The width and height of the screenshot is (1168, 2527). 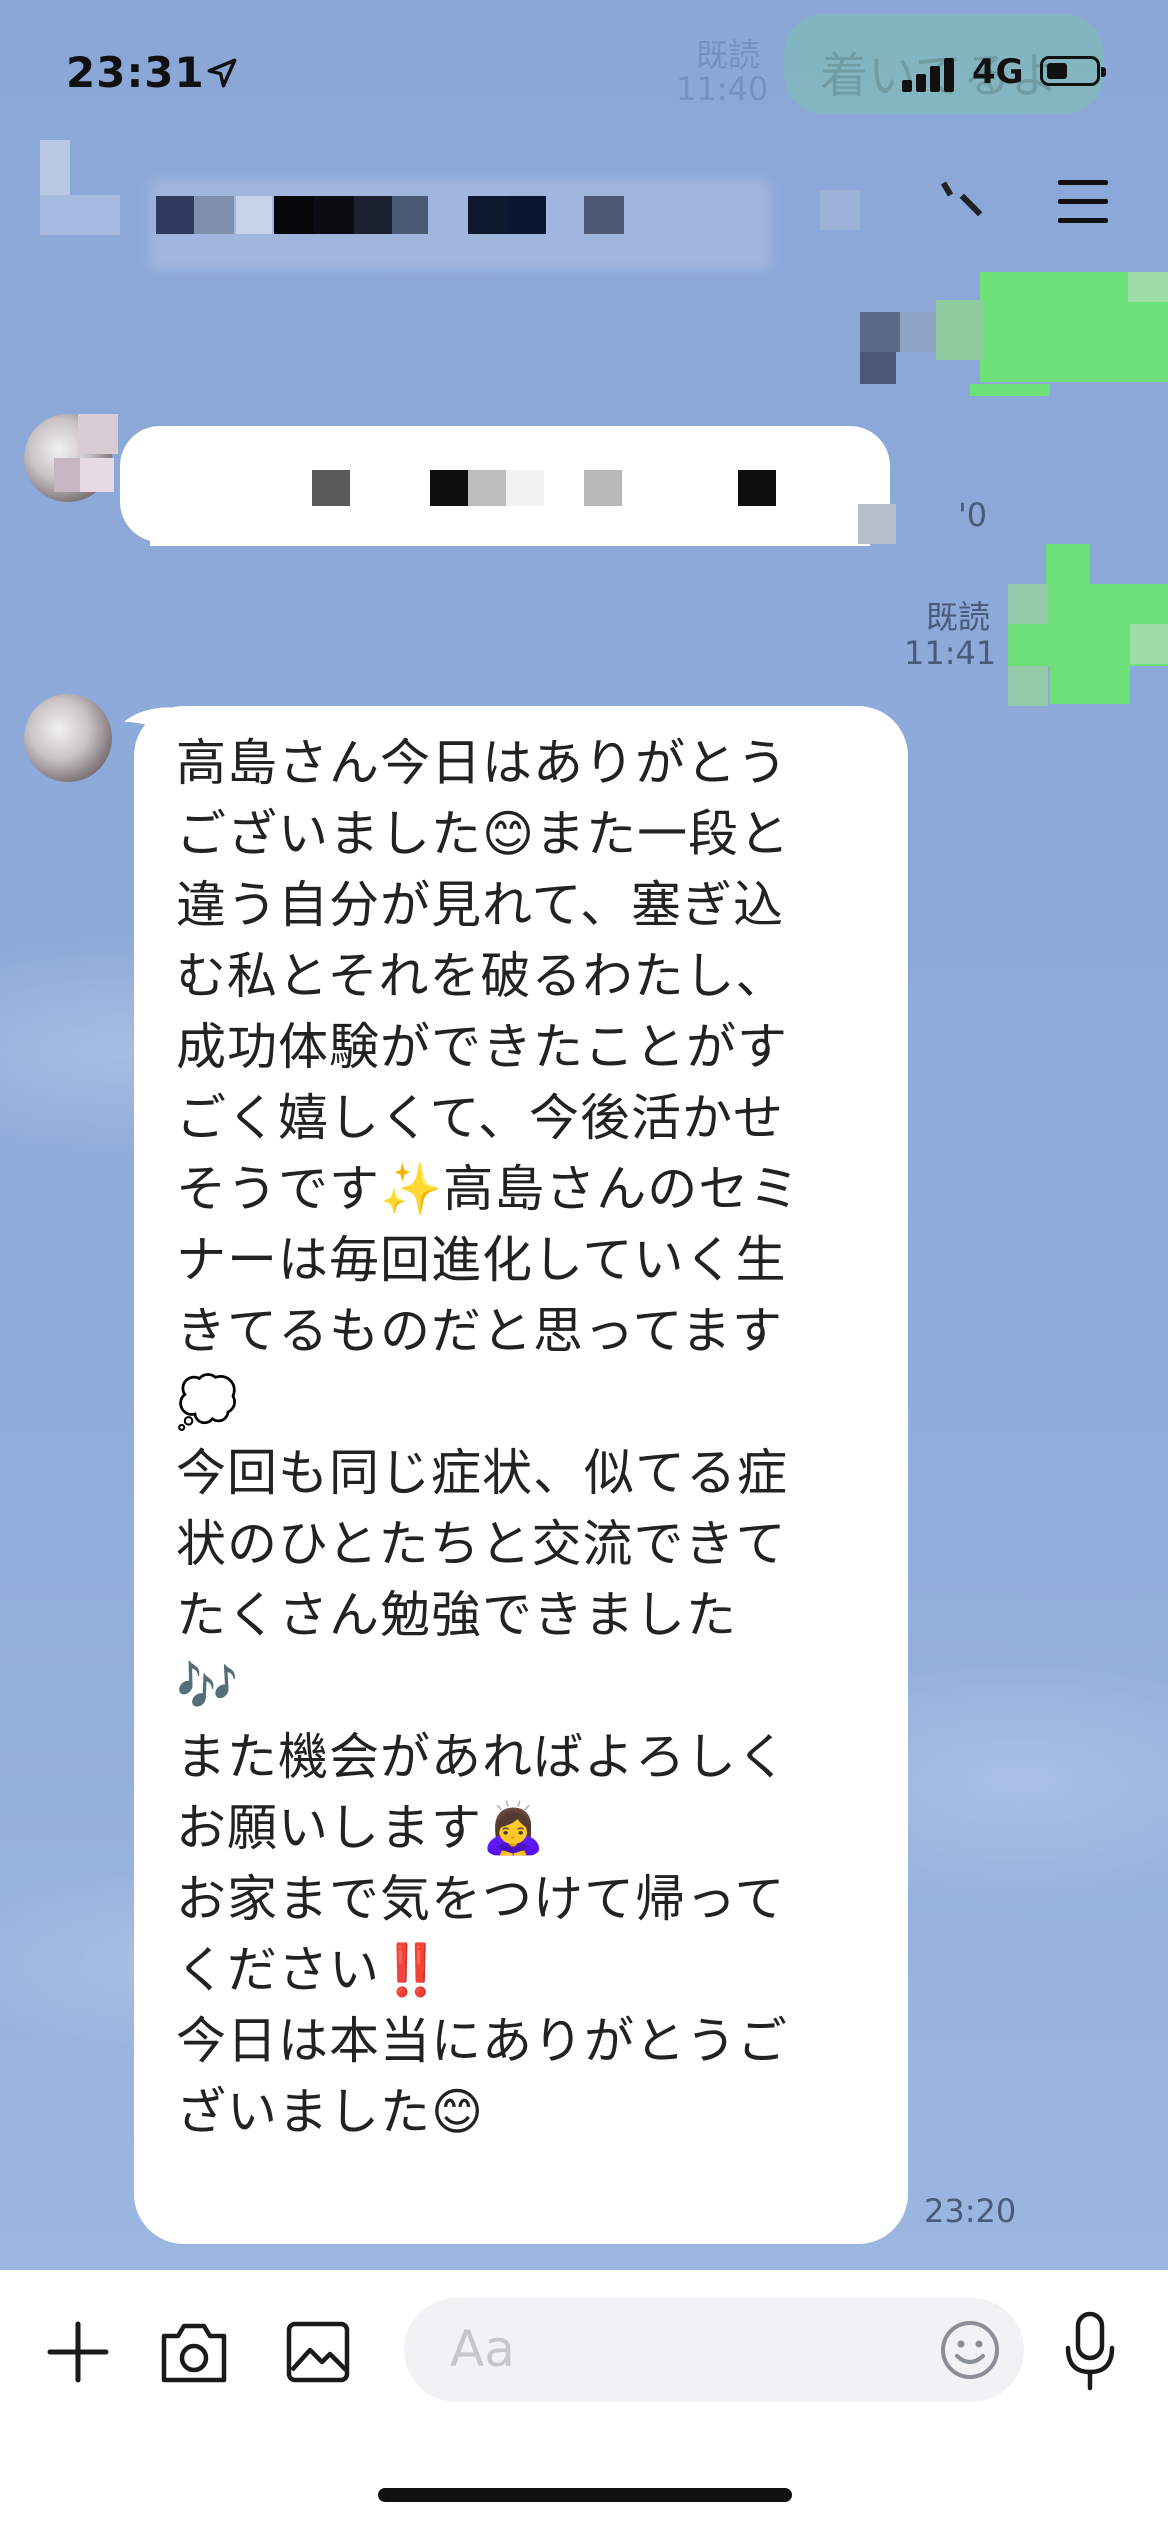 I want to click on network-type: 4G, so click(x=998, y=72).